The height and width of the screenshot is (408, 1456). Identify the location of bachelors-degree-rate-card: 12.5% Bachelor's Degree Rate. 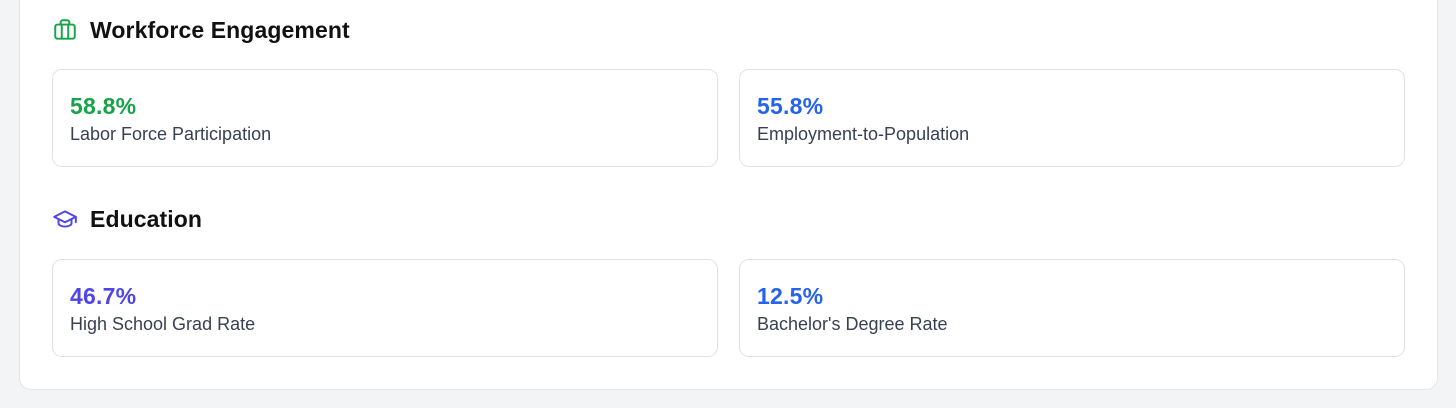
(1072, 308).